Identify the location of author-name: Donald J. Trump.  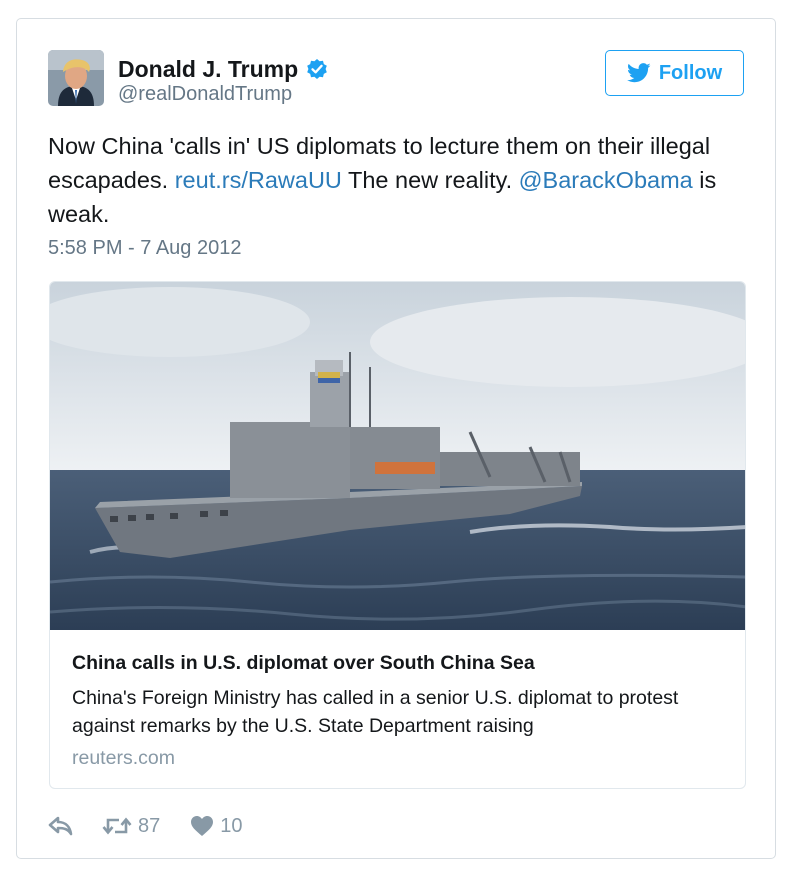
(208, 69).